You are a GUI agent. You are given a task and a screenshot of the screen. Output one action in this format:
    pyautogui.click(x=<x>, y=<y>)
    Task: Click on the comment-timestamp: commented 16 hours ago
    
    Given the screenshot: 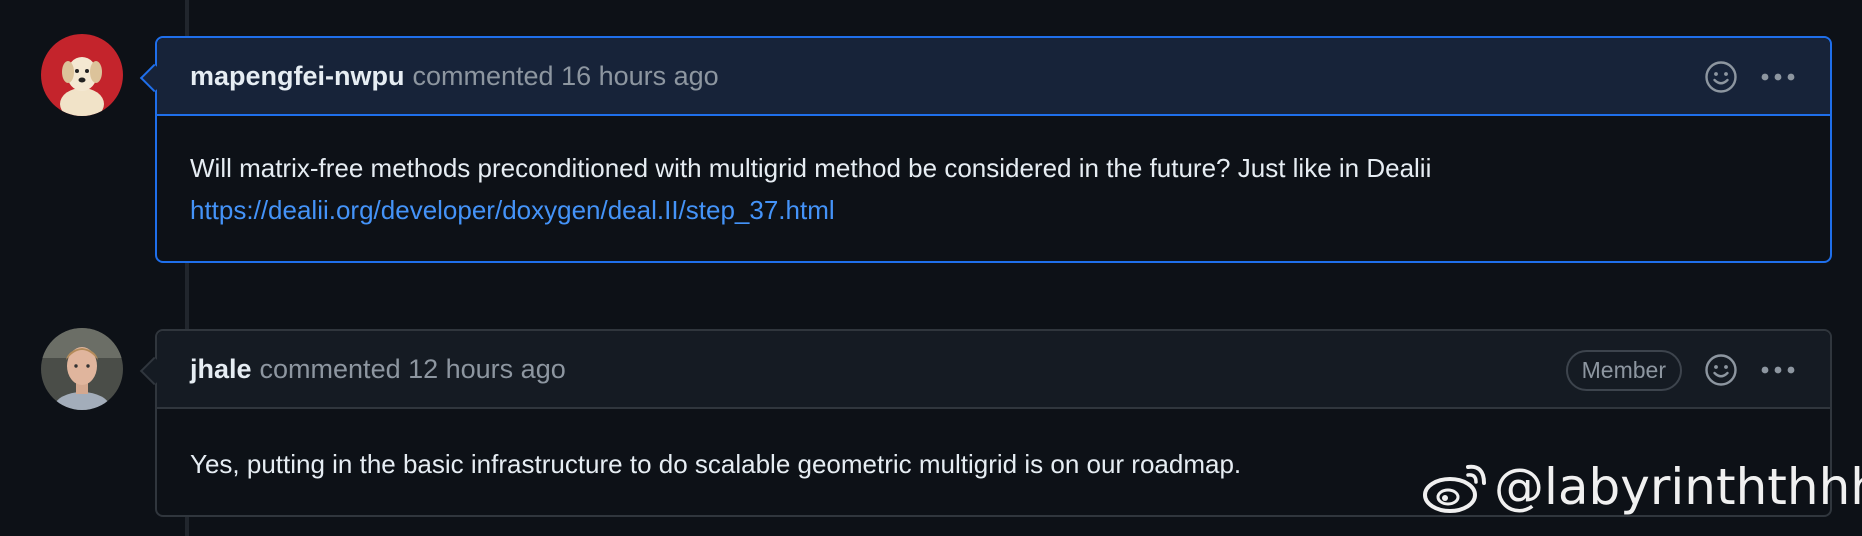 What is the action you would take?
    pyautogui.click(x=566, y=76)
    